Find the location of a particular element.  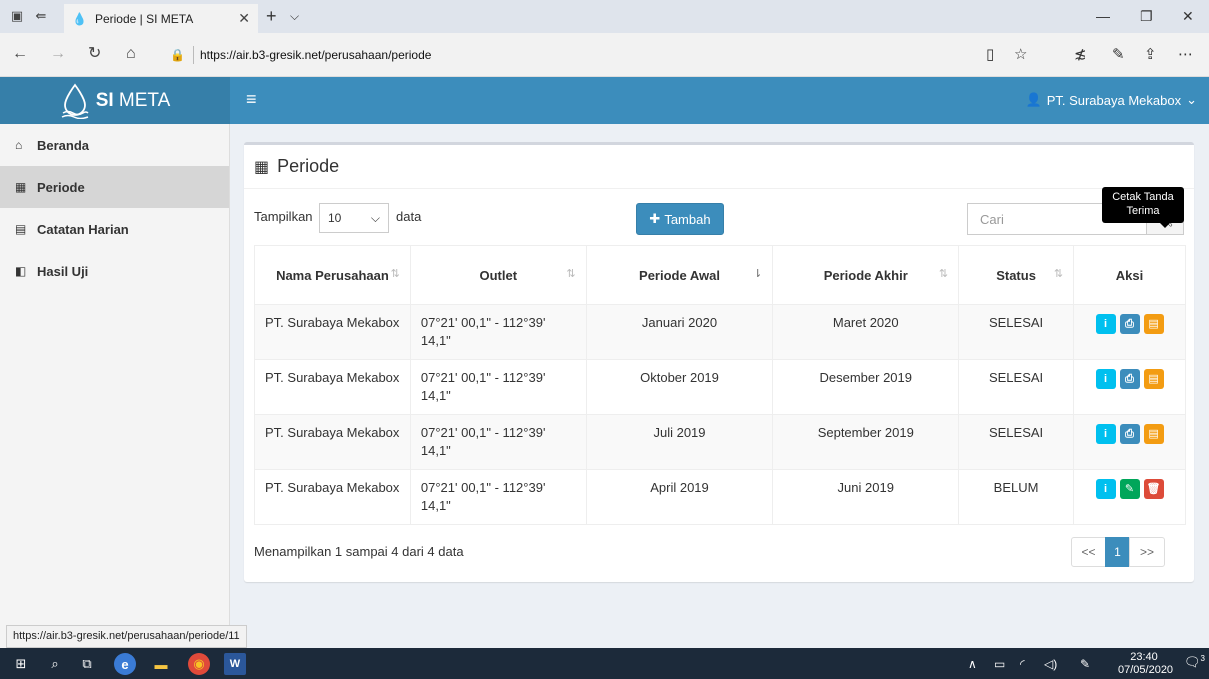

delete-button: 🗑︎ is located at coordinates (1153, 489).